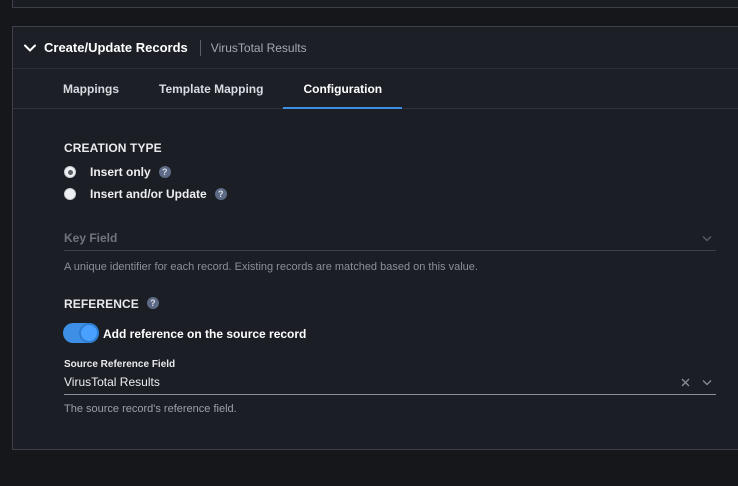  What do you see at coordinates (375, 4) in the screenshot?
I see `previous-panel-edge` at bounding box center [375, 4].